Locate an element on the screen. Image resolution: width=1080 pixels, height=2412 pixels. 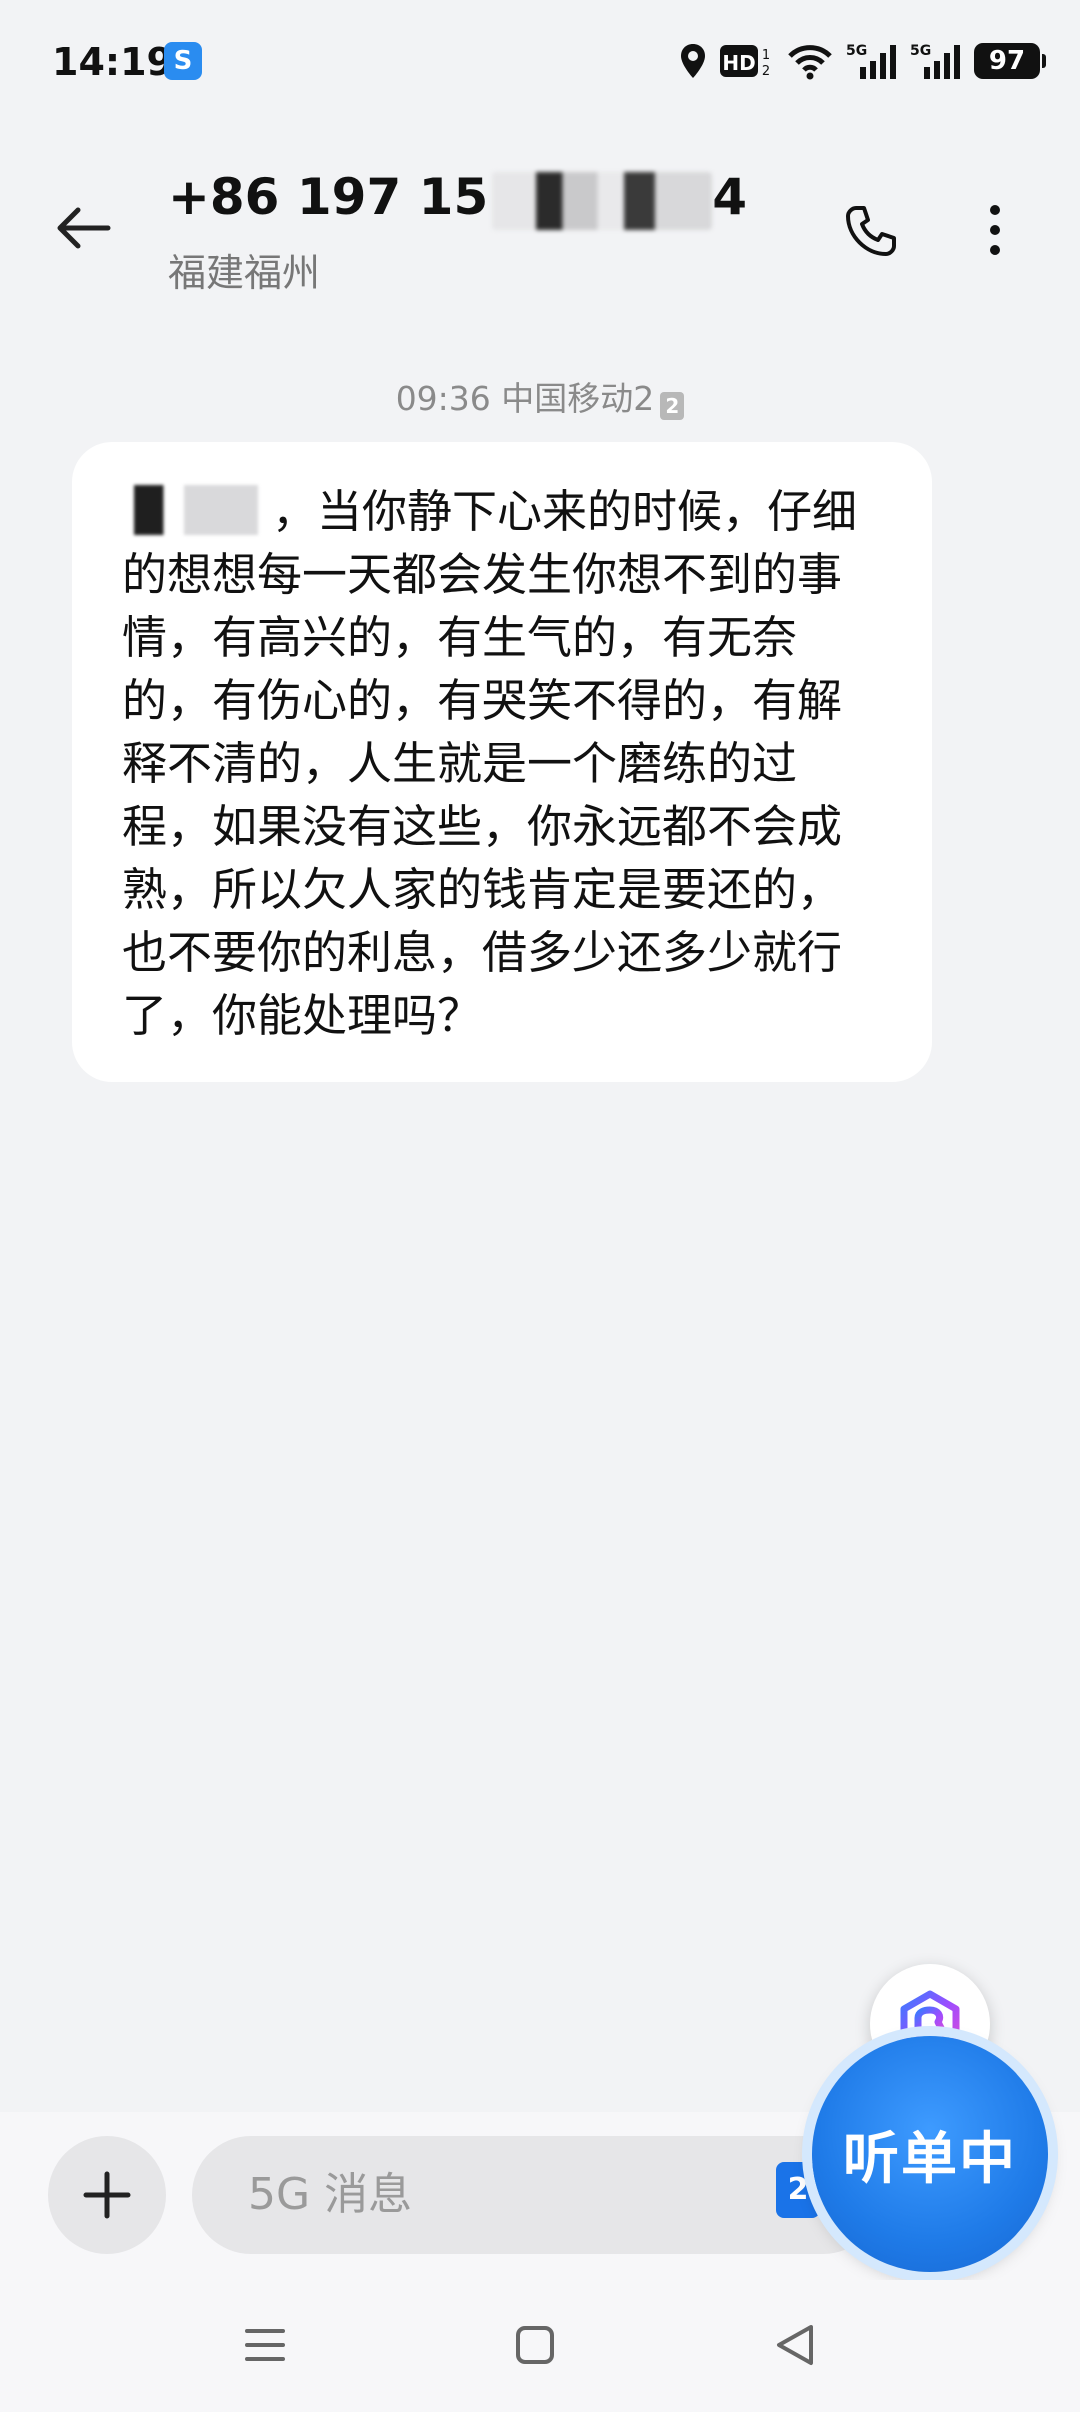
location-icon is located at coordinates (693, 61).